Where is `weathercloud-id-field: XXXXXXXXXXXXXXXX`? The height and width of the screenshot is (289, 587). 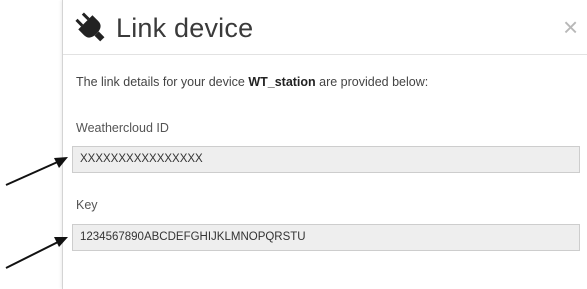
weathercloud-id-field: XXXXXXXXXXXXXXXX is located at coordinates (326, 159).